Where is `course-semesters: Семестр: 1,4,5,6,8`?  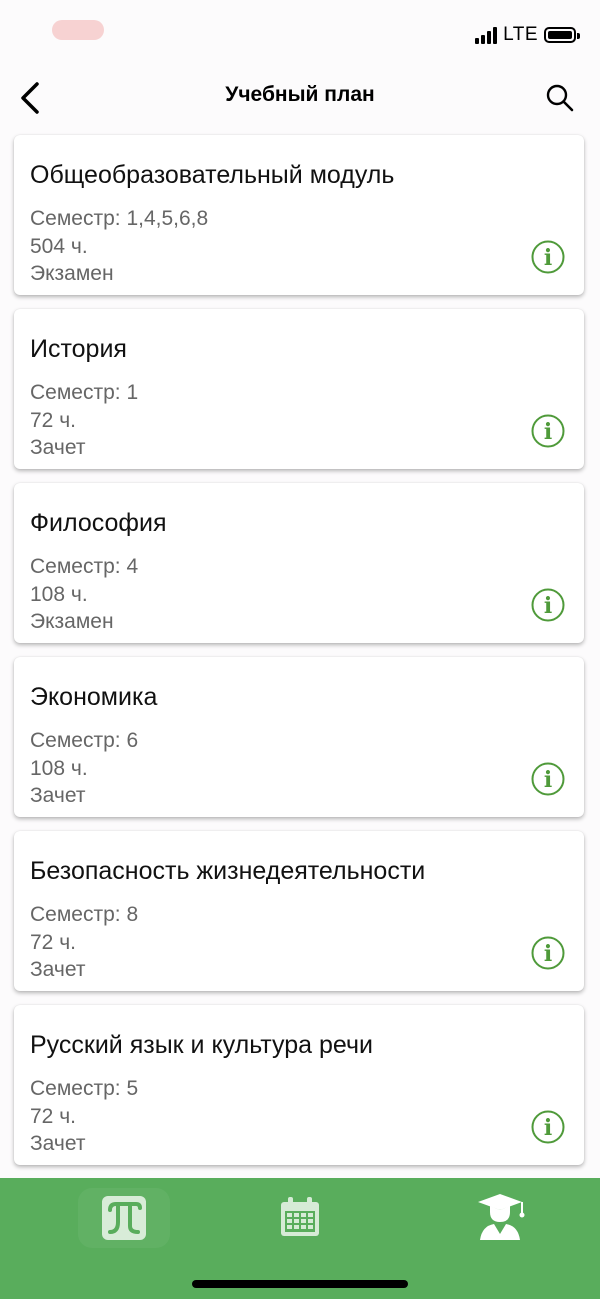 course-semesters: Семестр: 1,4,5,6,8 is located at coordinates (119, 218).